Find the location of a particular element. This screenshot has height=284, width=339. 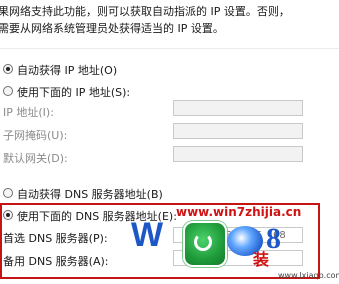

label-default-gateway: 默认网关(D): is located at coordinates (35, 158).